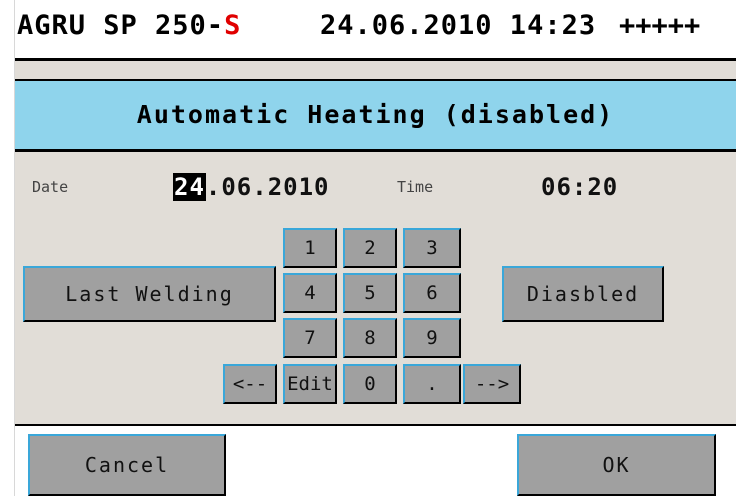 This screenshot has width=736, height=498. What do you see at coordinates (415, 187) in the screenshot?
I see `time-label: Time` at bounding box center [415, 187].